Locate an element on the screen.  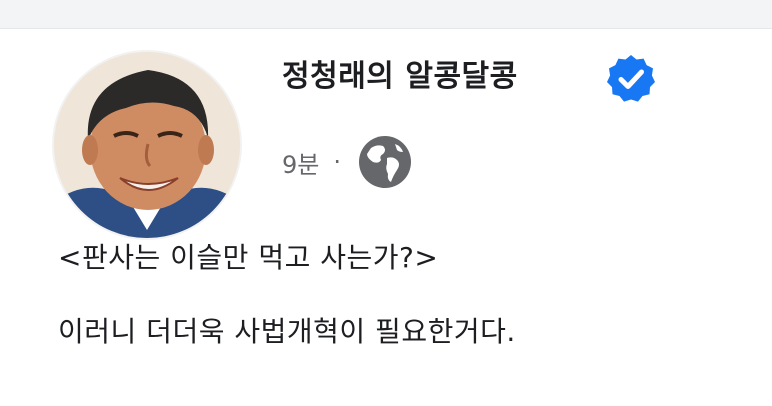
globe-icon is located at coordinates (385, 162).